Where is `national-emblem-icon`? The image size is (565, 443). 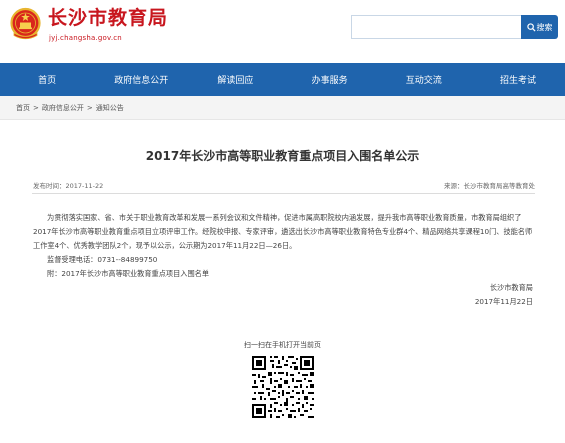
national-emblem-icon is located at coordinates (25, 24).